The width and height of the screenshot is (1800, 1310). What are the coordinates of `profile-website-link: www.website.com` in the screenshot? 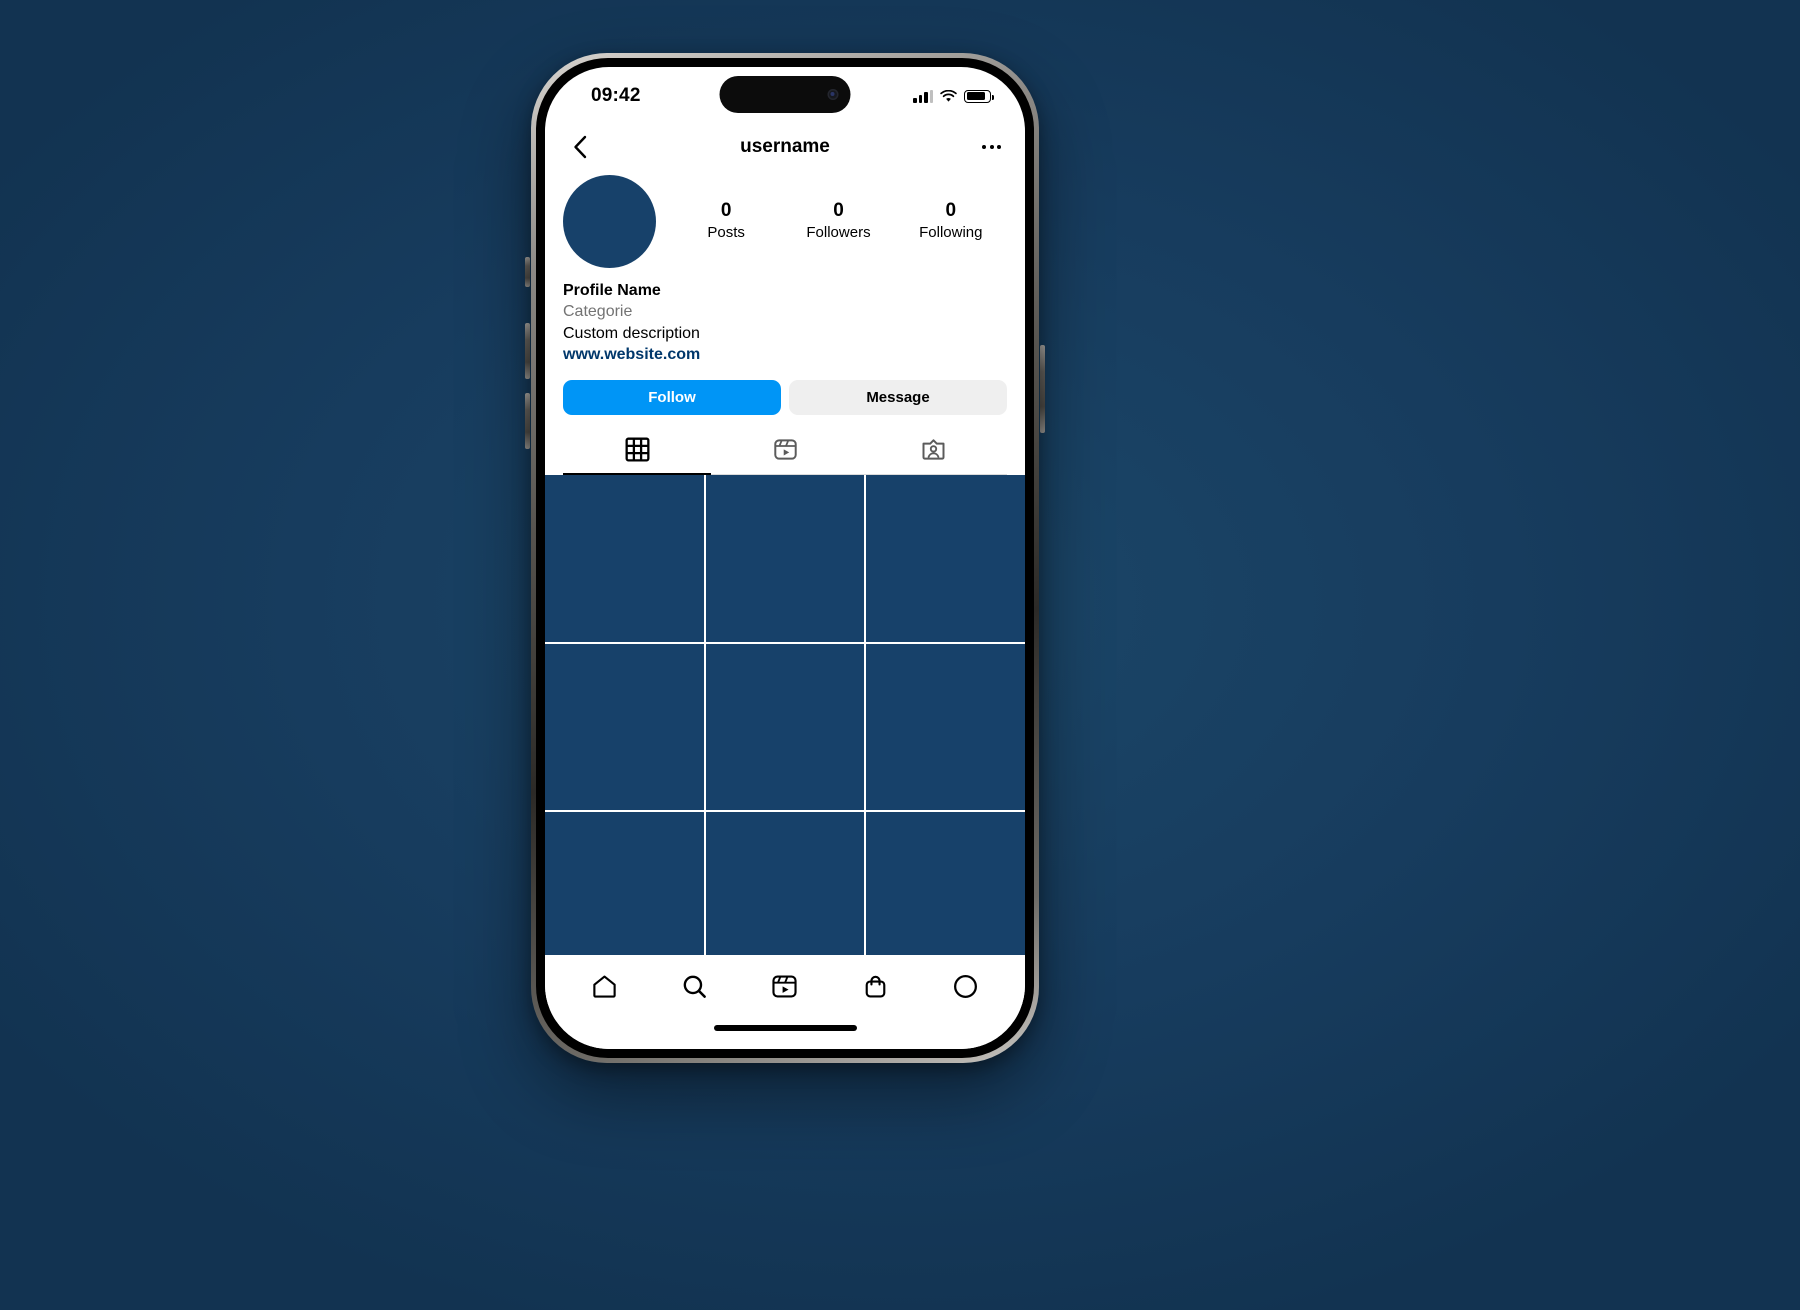 It's located at (785, 354).